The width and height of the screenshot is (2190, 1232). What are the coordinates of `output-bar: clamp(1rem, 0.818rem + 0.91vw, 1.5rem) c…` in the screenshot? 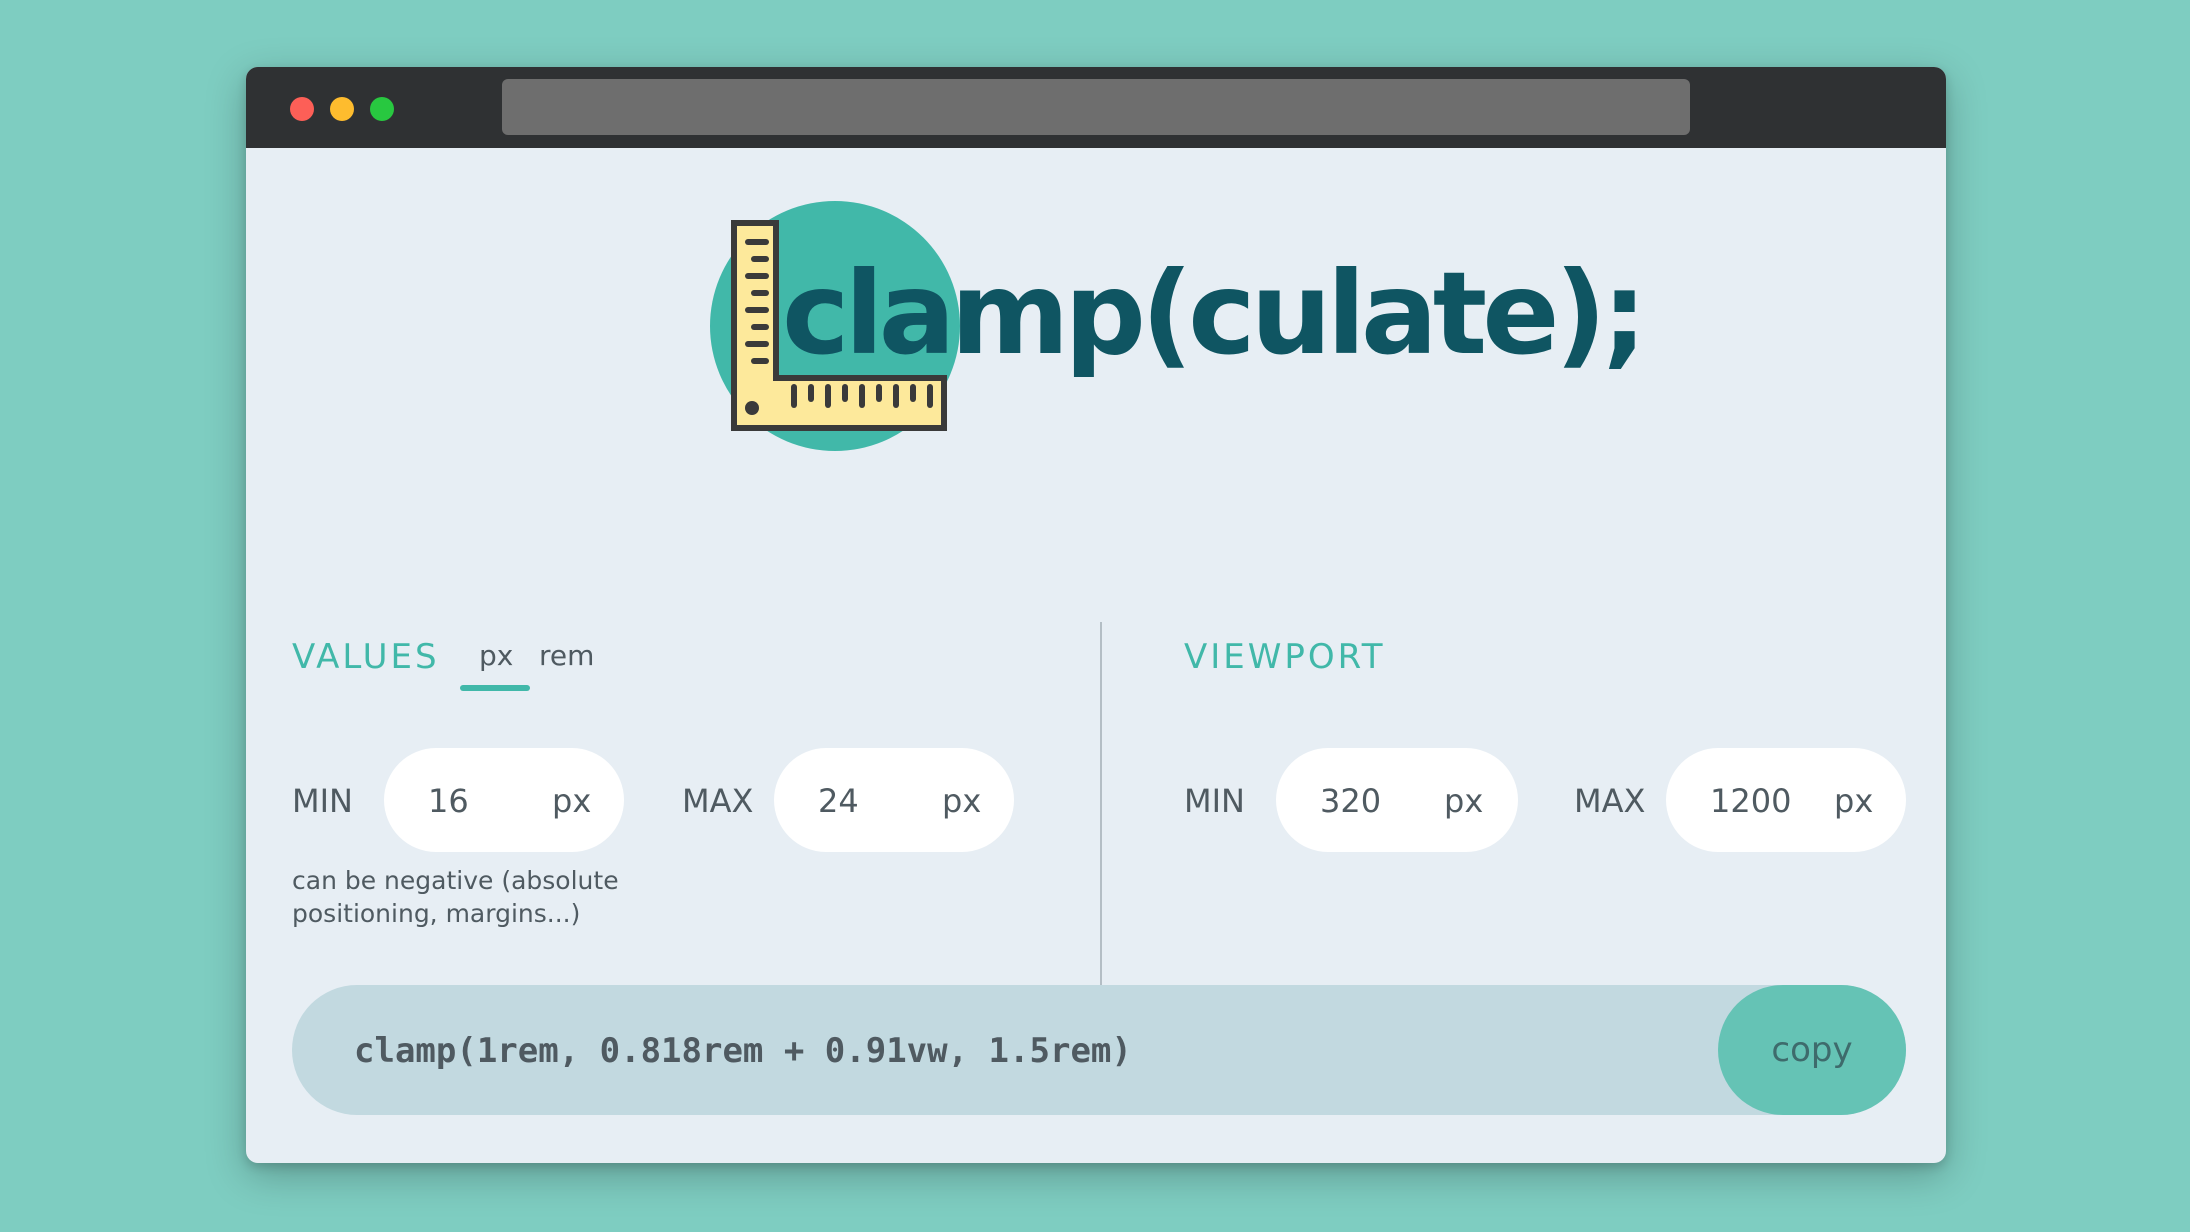 It's located at (1099, 1050).